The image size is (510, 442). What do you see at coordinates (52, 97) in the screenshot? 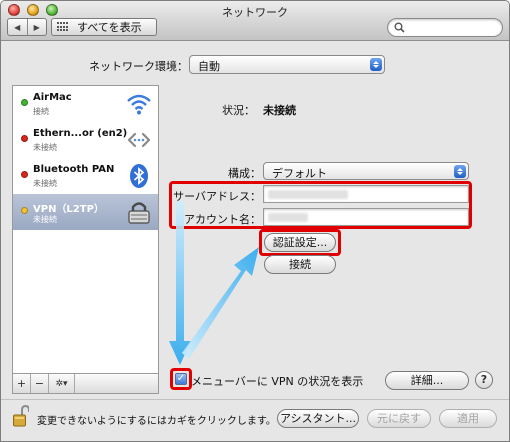
I see `service-name: AirMac` at bounding box center [52, 97].